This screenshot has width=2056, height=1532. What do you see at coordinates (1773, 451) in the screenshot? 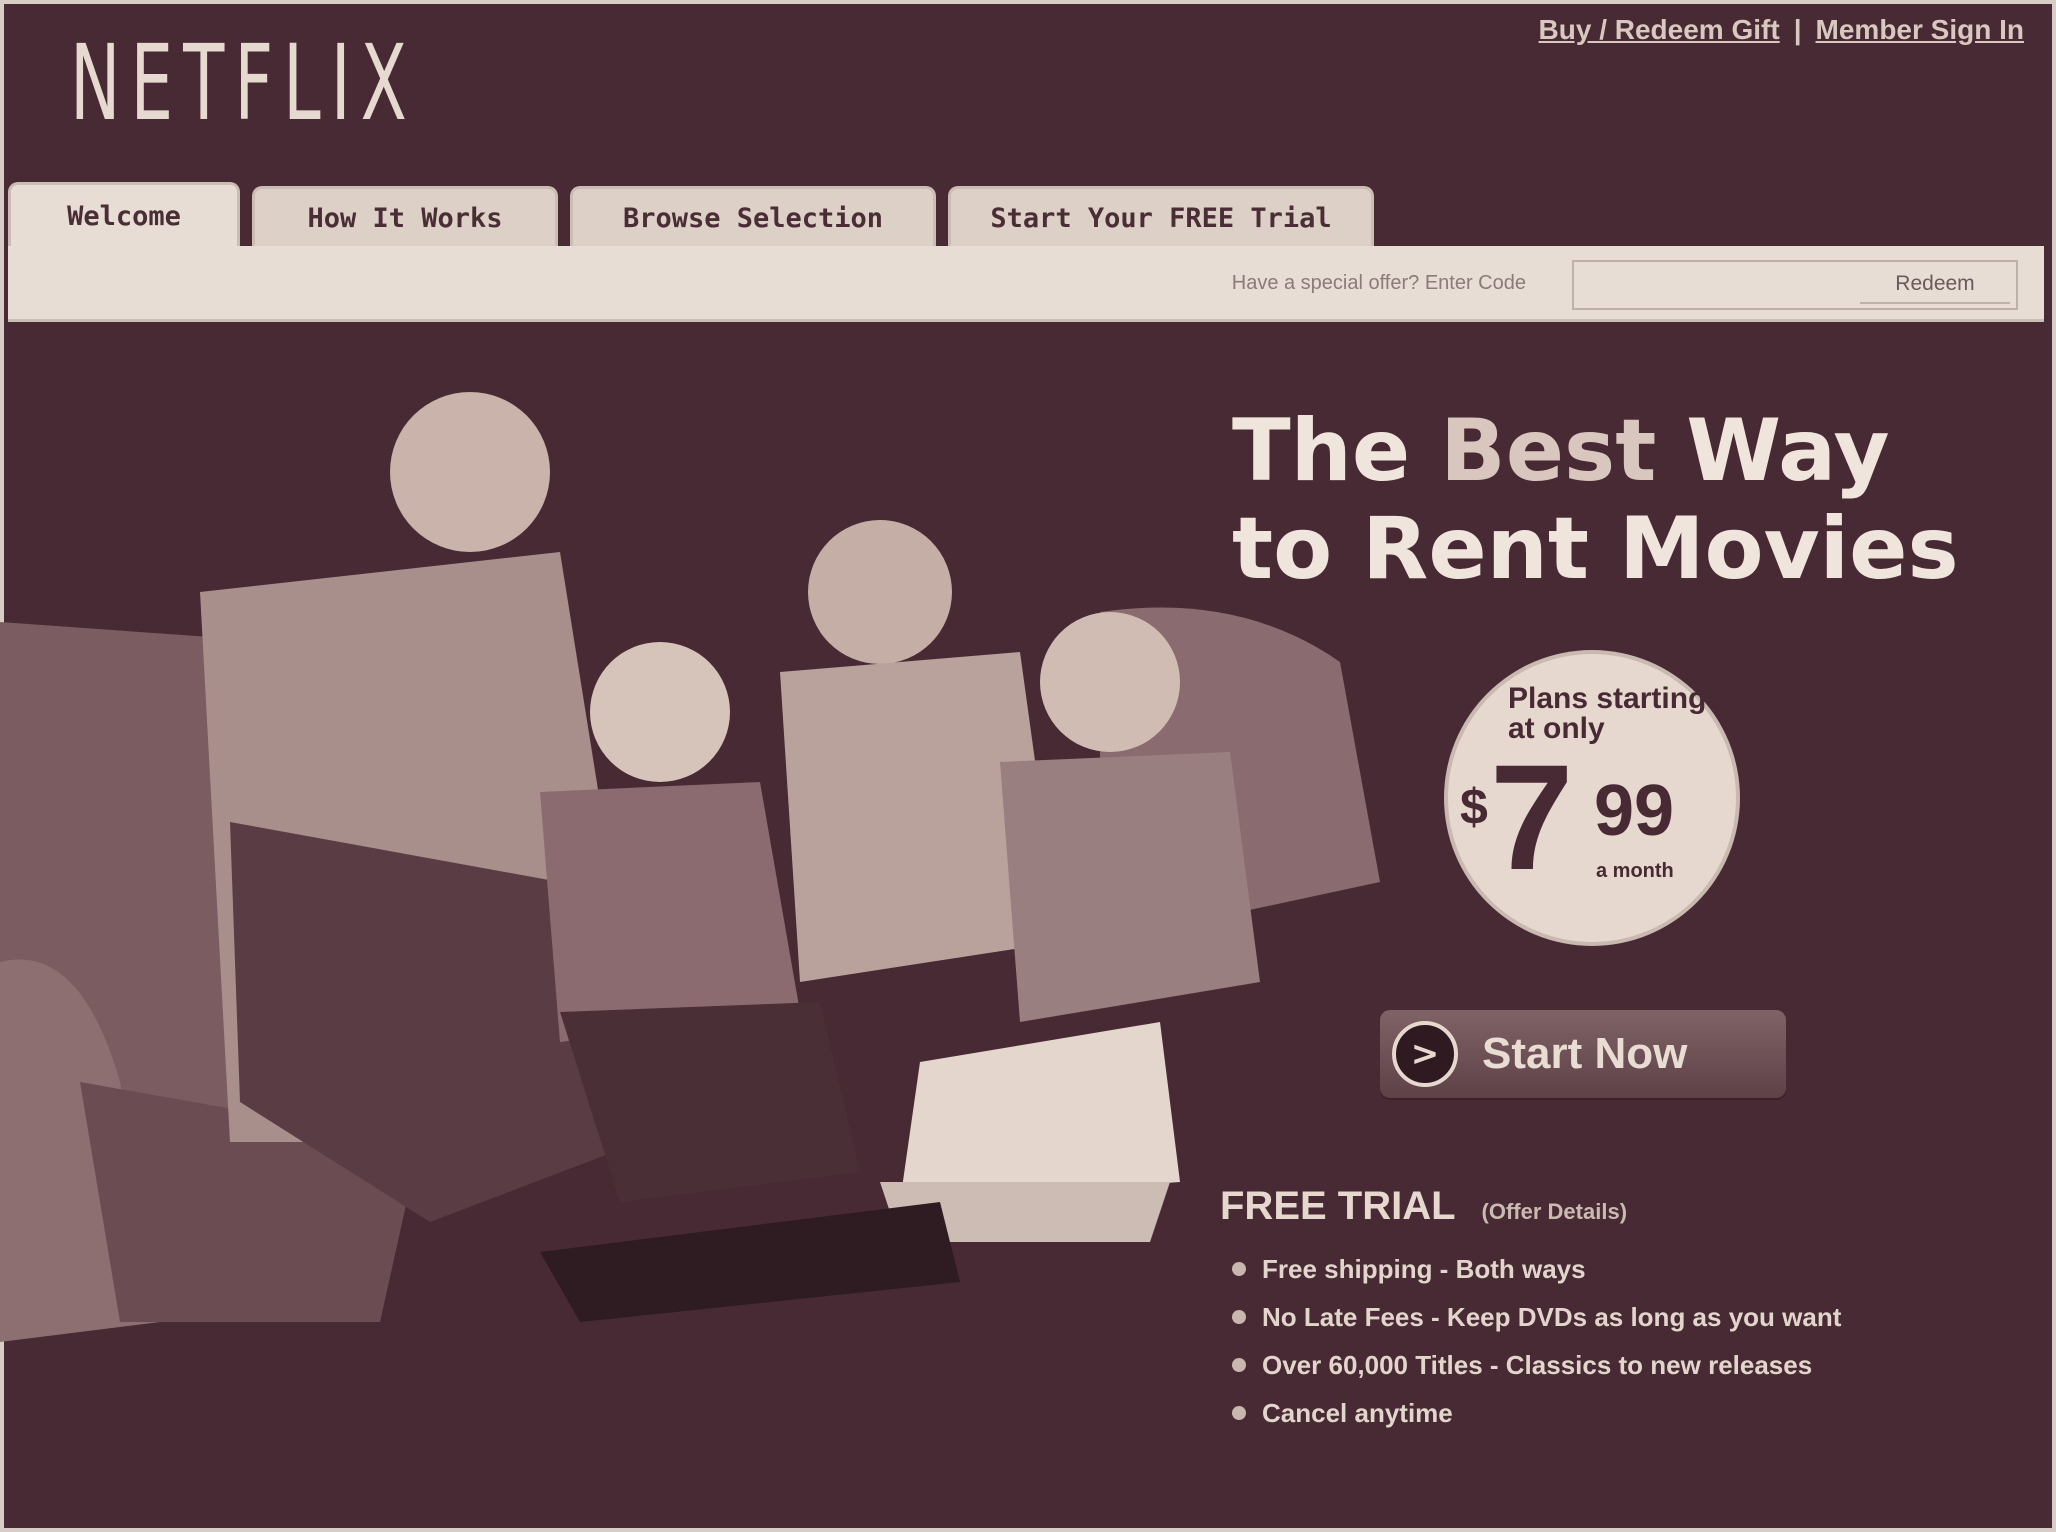
I see `headline-way: Way` at bounding box center [1773, 451].